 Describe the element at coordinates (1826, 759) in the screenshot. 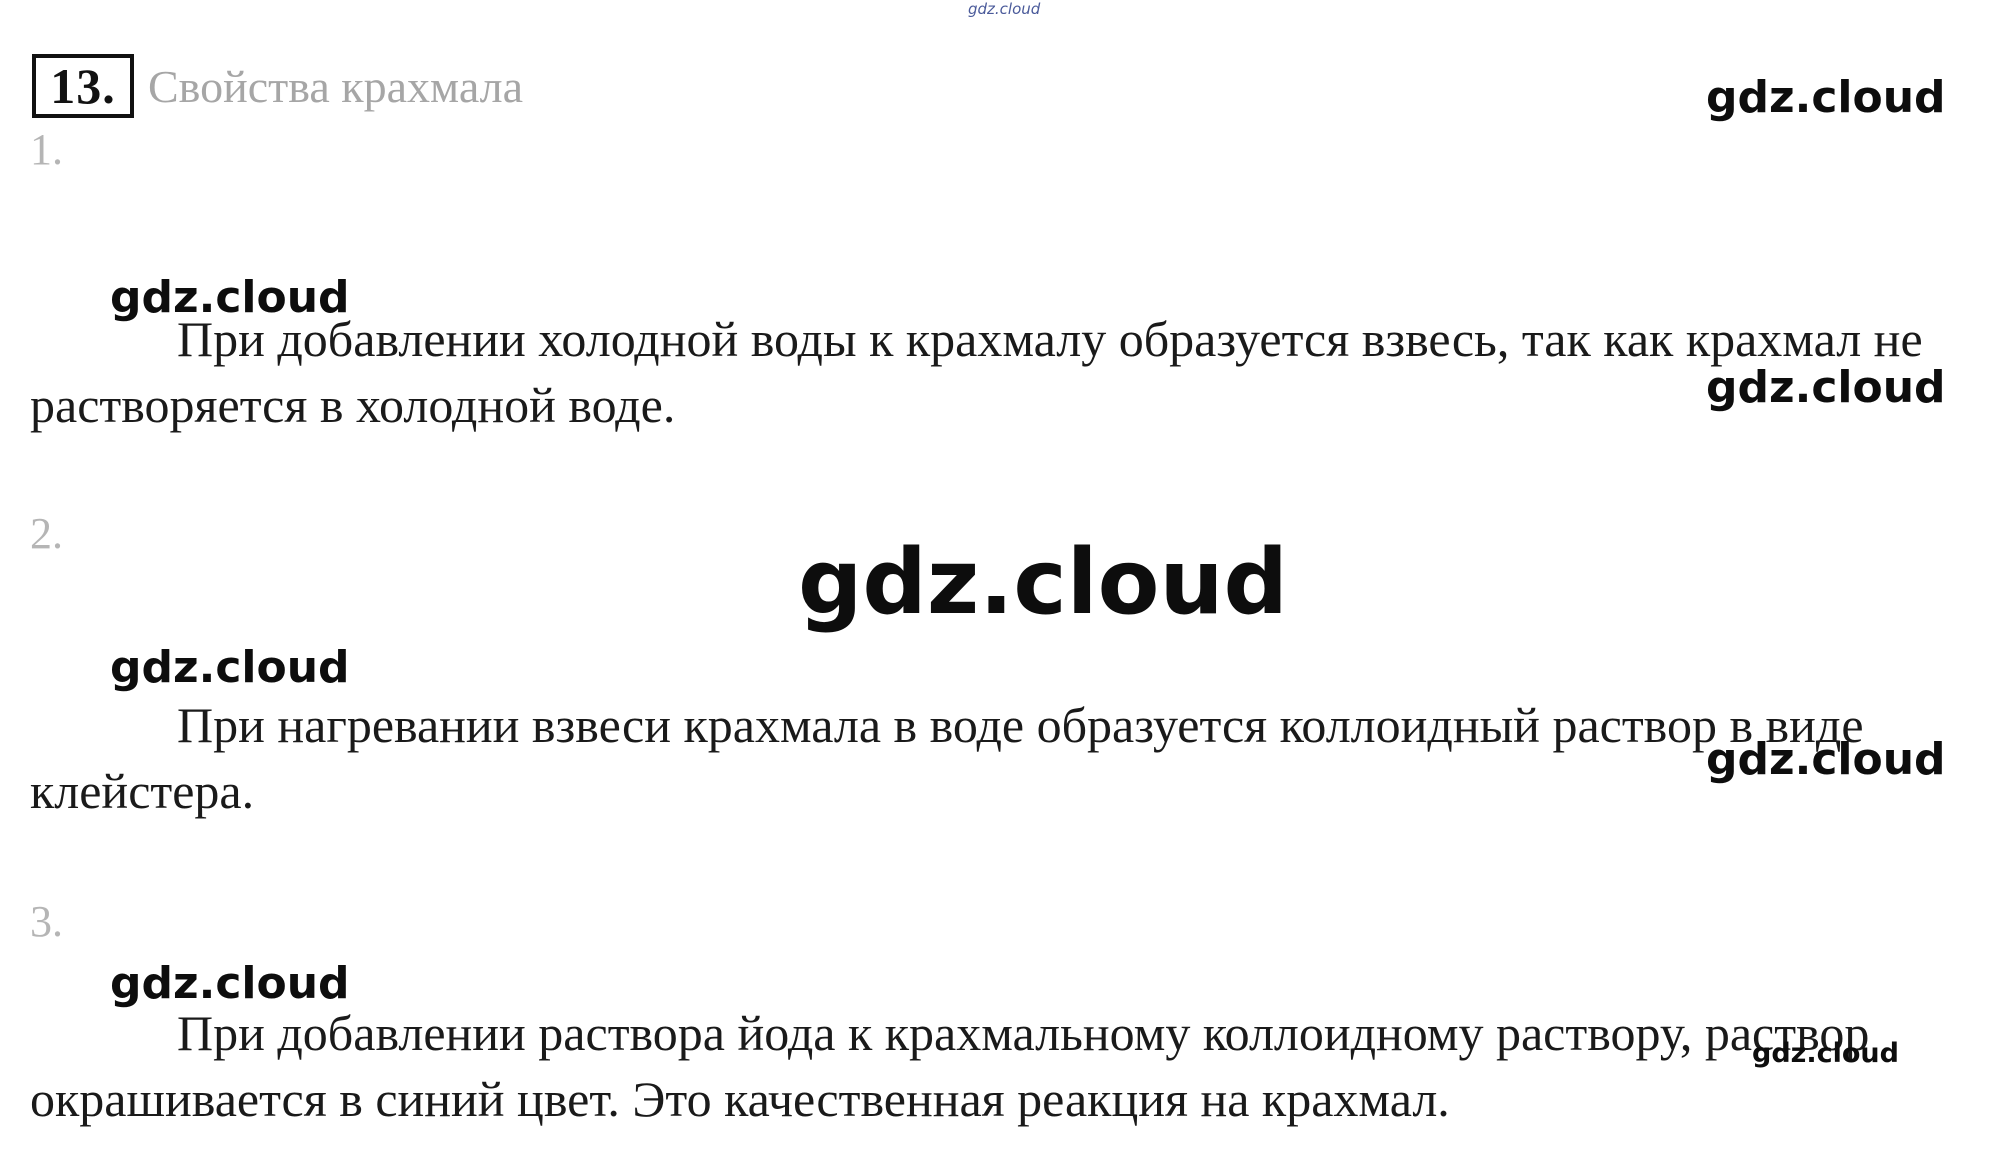

I see `watermark-right-3: gdz.cloud` at that location.